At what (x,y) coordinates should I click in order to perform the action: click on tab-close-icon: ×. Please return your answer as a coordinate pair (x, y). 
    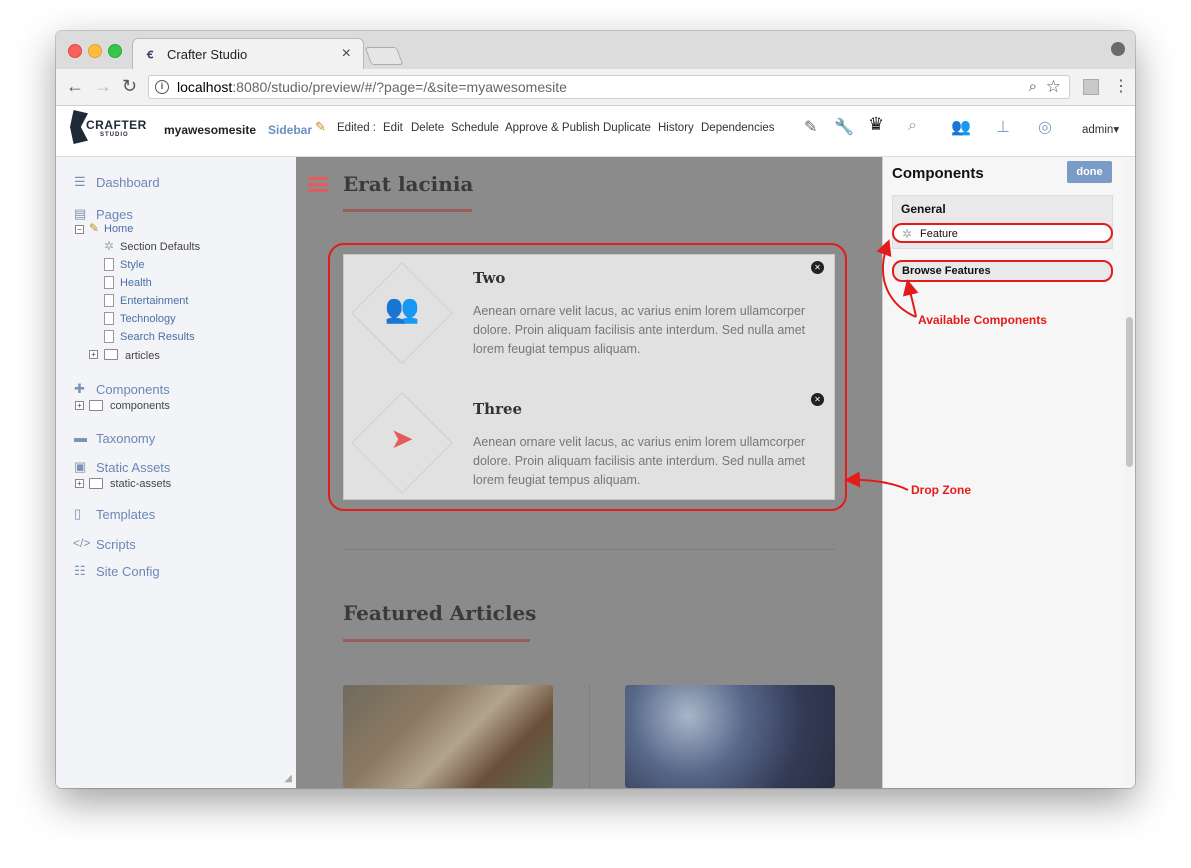
    Looking at the image, I should click on (346, 54).